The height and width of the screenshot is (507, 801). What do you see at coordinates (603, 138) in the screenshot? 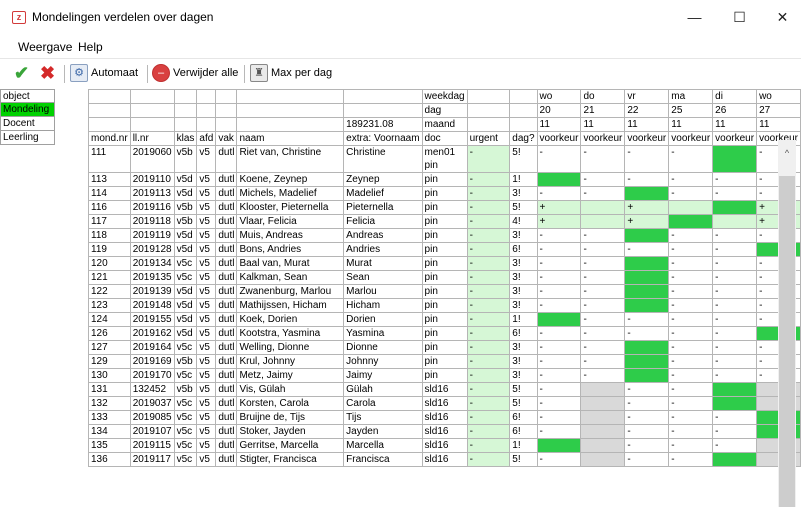
I see `column-header: voorkeur` at bounding box center [603, 138].